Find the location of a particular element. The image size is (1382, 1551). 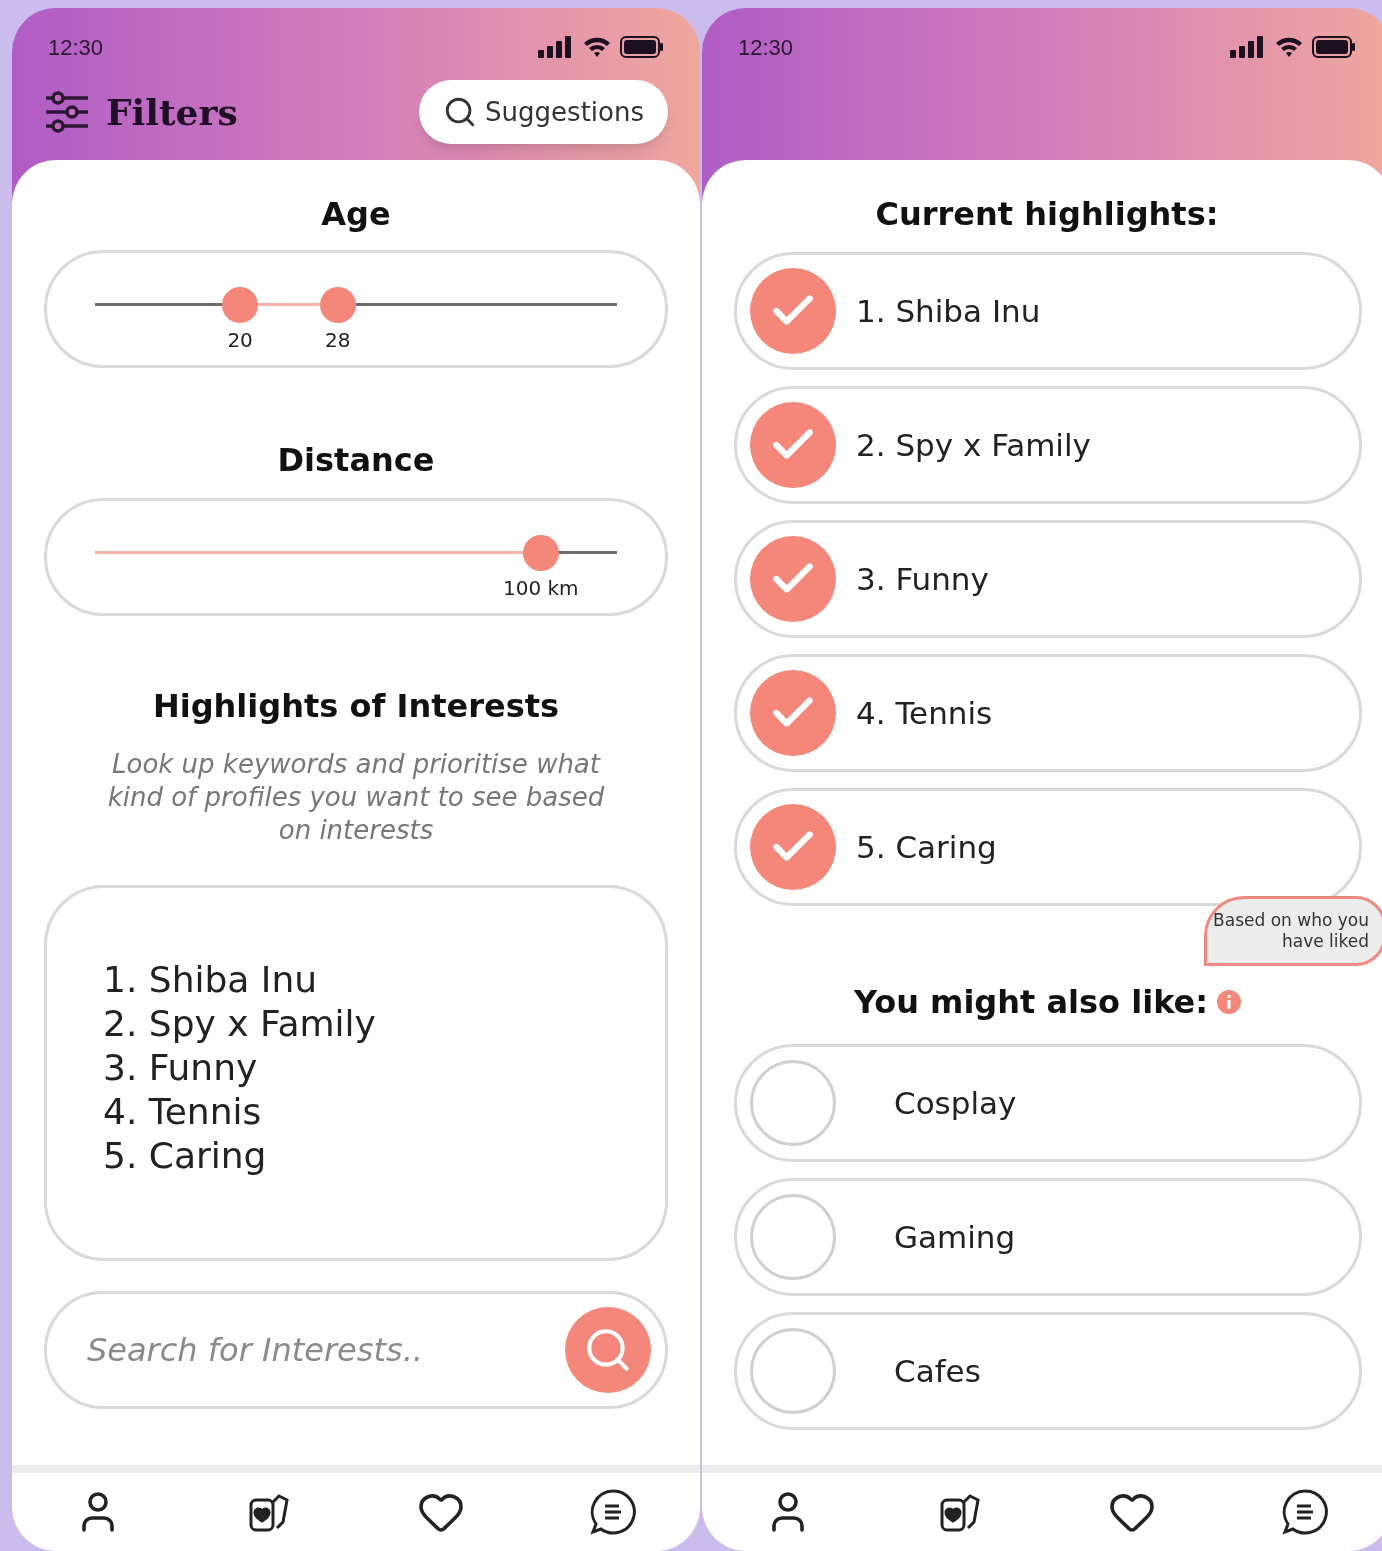

interest-option: Cosplay is located at coordinates (1048, 1103).